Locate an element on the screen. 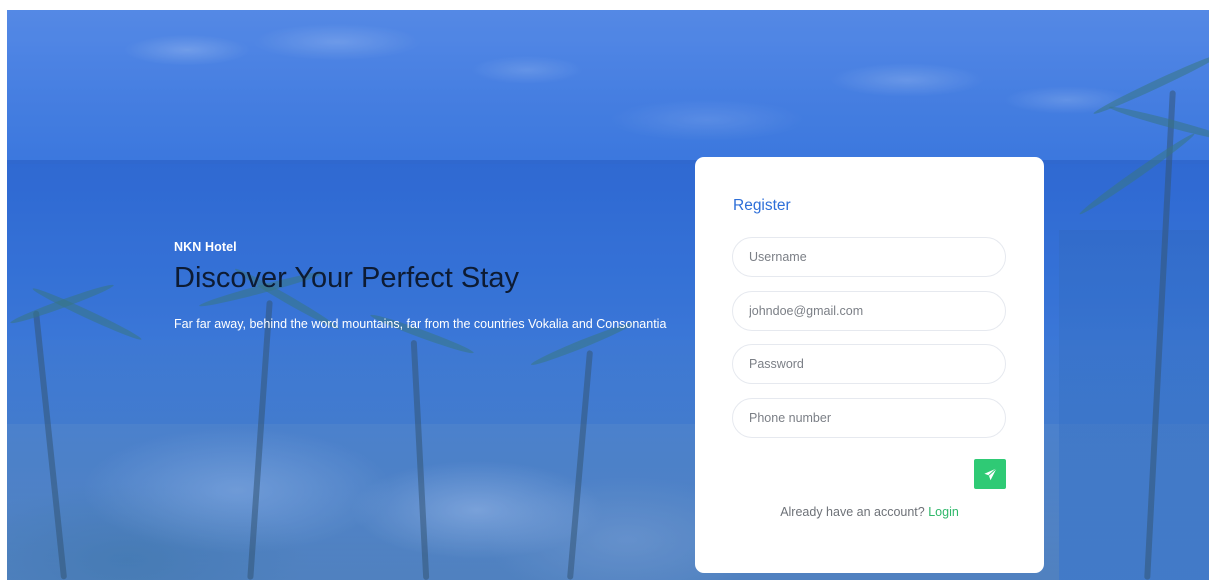 The image size is (1209, 580). login-prompt-line: Already have an account? Login is located at coordinates (869, 512).